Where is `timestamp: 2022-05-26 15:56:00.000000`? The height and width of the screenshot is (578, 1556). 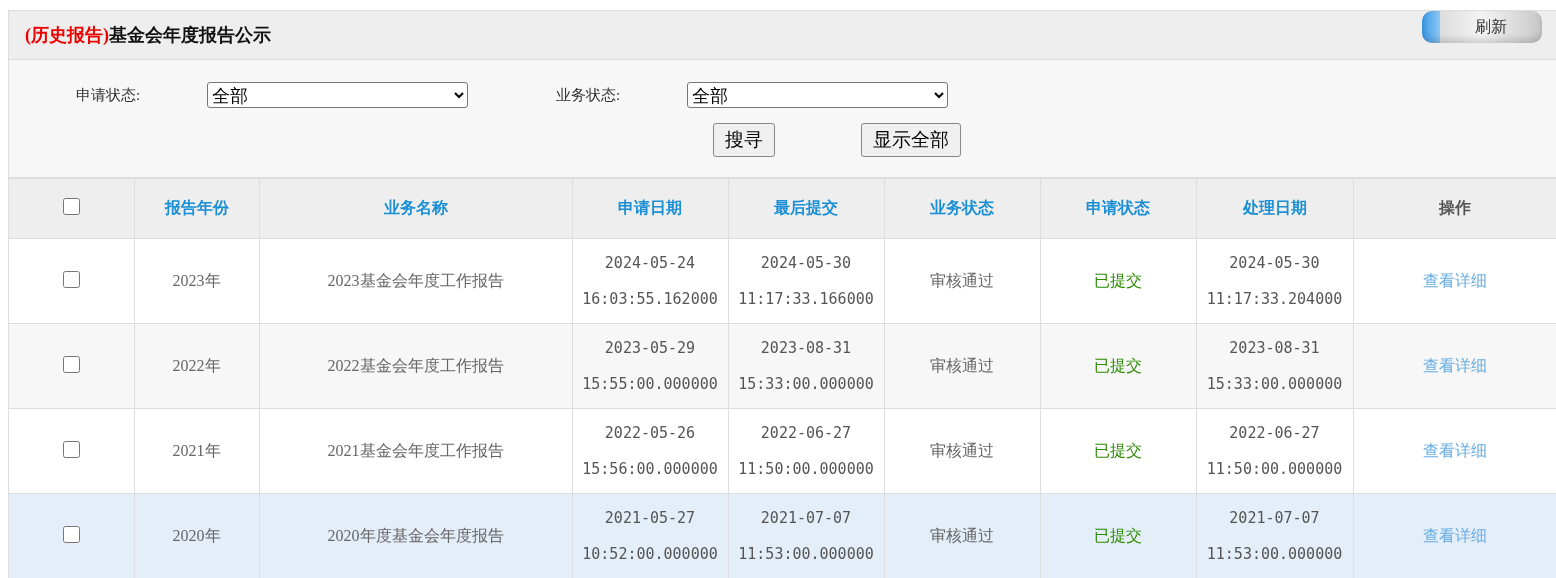
timestamp: 2022-05-26 15:56:00.000000 is located at coordinates (650, 451).